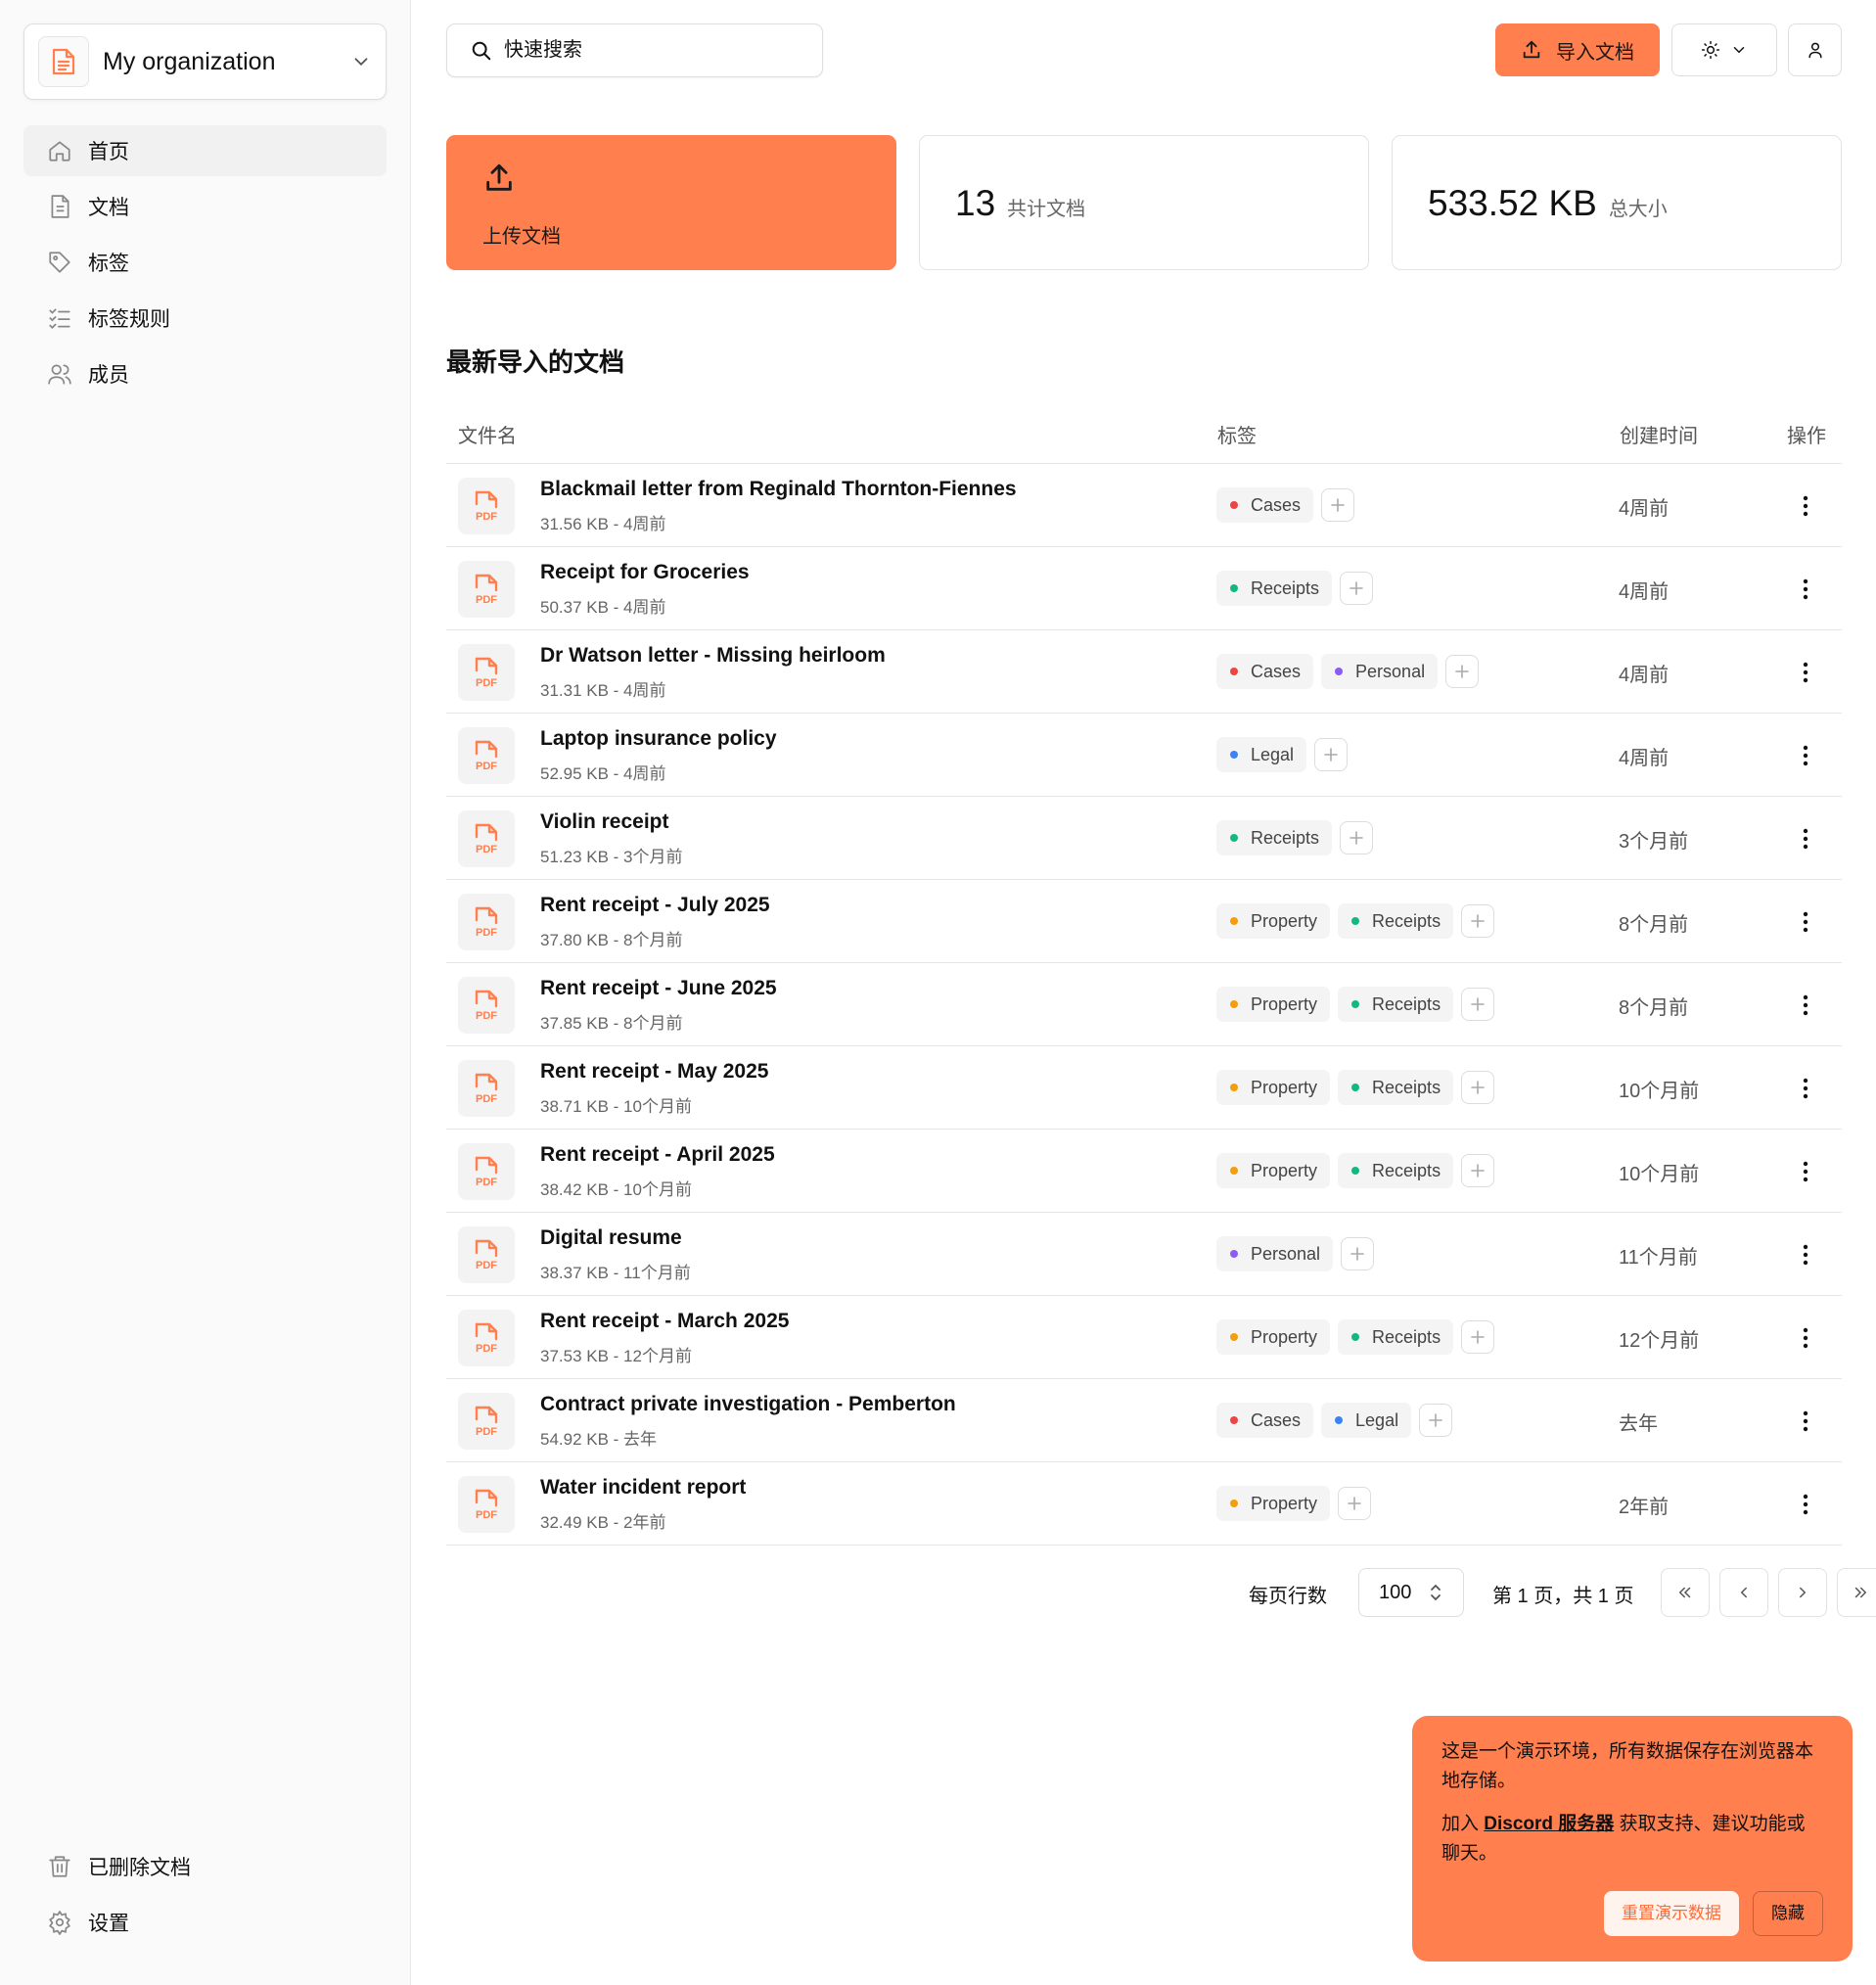  I want to click on rows-per-page-select: 100, so click(1411, 1592).